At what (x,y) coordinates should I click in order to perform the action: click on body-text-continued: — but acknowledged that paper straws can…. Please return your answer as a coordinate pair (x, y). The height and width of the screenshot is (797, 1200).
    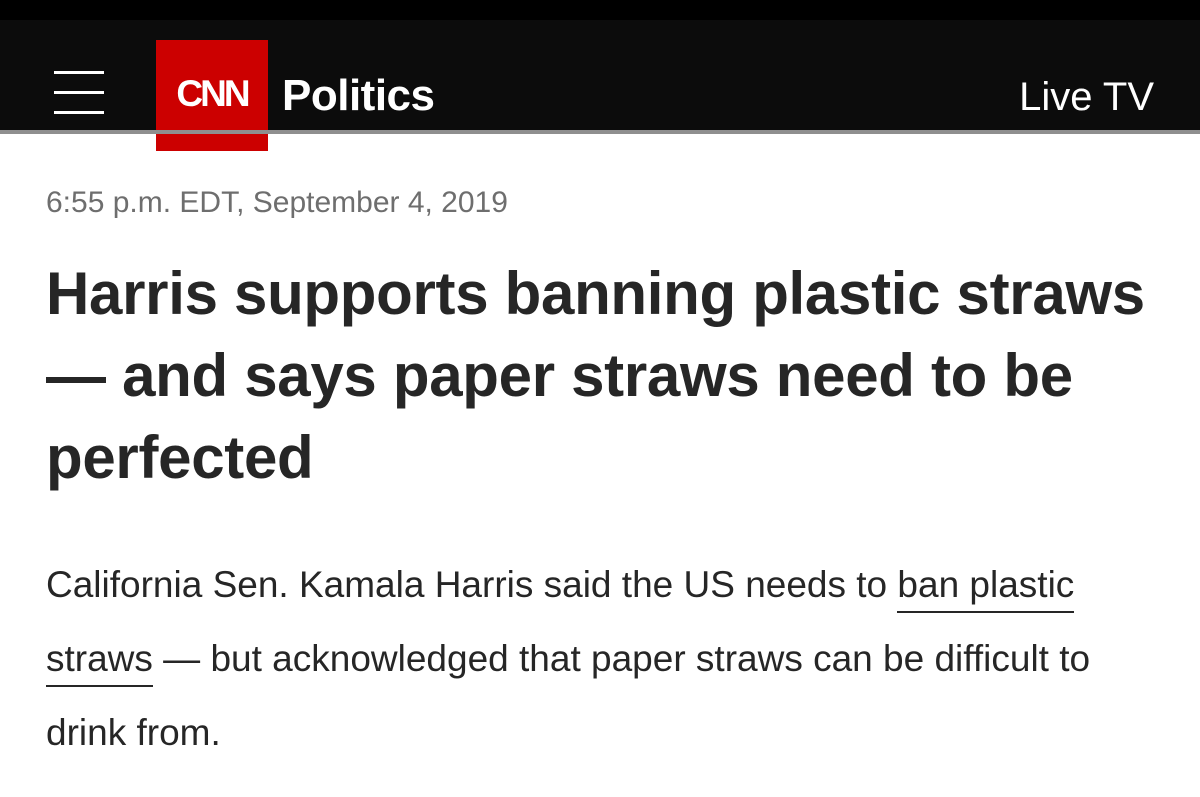
    Looking at the image, I should click on (568, 695).